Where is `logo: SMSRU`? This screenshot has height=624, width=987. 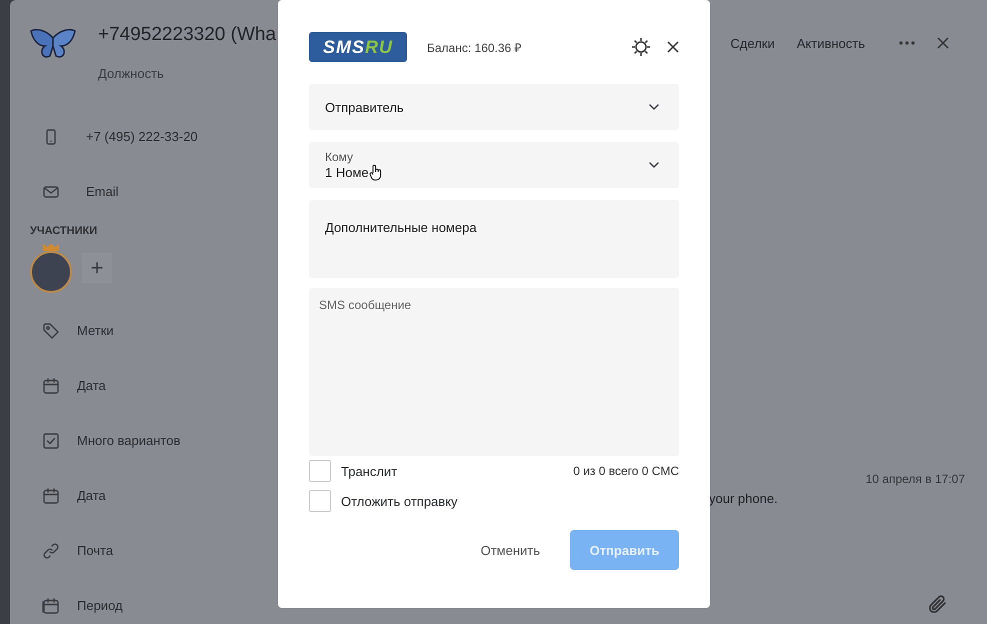 logo: SMSRU is located at coordinates (358, 47).